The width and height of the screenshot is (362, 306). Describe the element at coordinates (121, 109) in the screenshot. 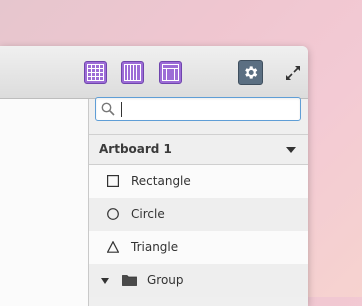

I see `text-cursor` at that location.